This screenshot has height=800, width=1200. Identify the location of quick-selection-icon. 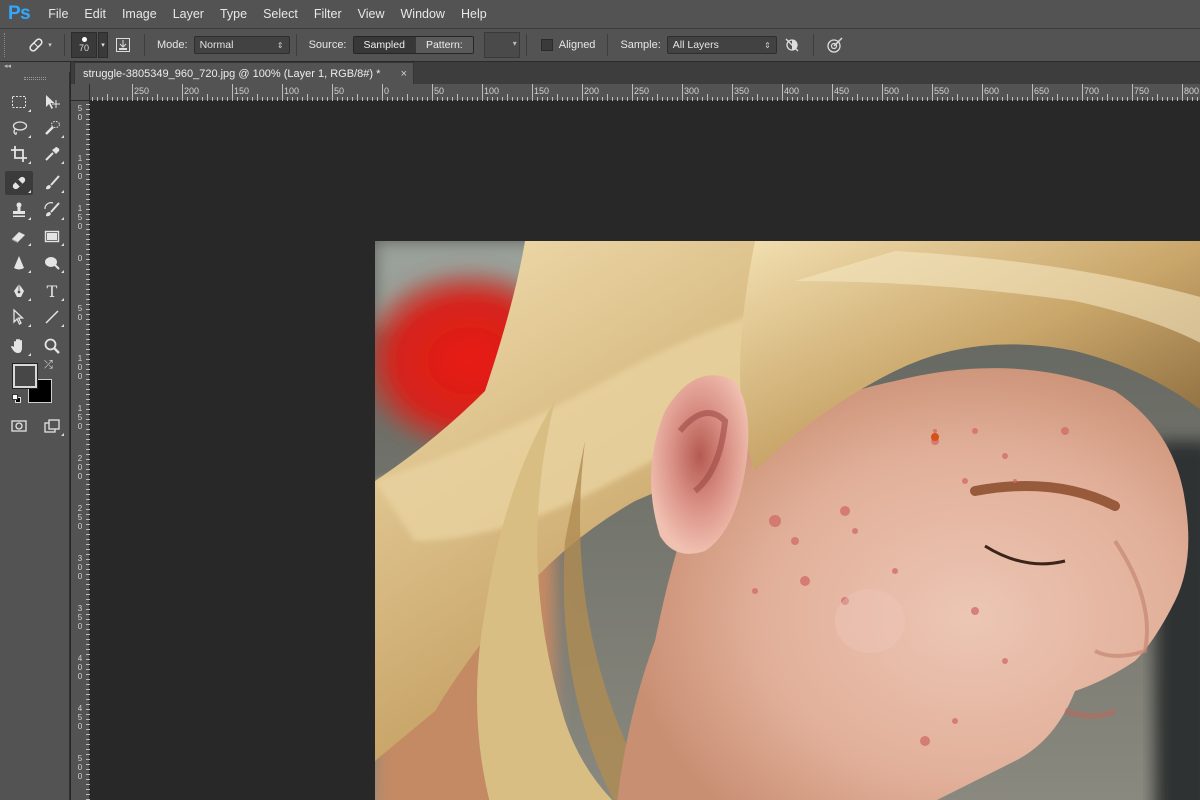
(52, 128).